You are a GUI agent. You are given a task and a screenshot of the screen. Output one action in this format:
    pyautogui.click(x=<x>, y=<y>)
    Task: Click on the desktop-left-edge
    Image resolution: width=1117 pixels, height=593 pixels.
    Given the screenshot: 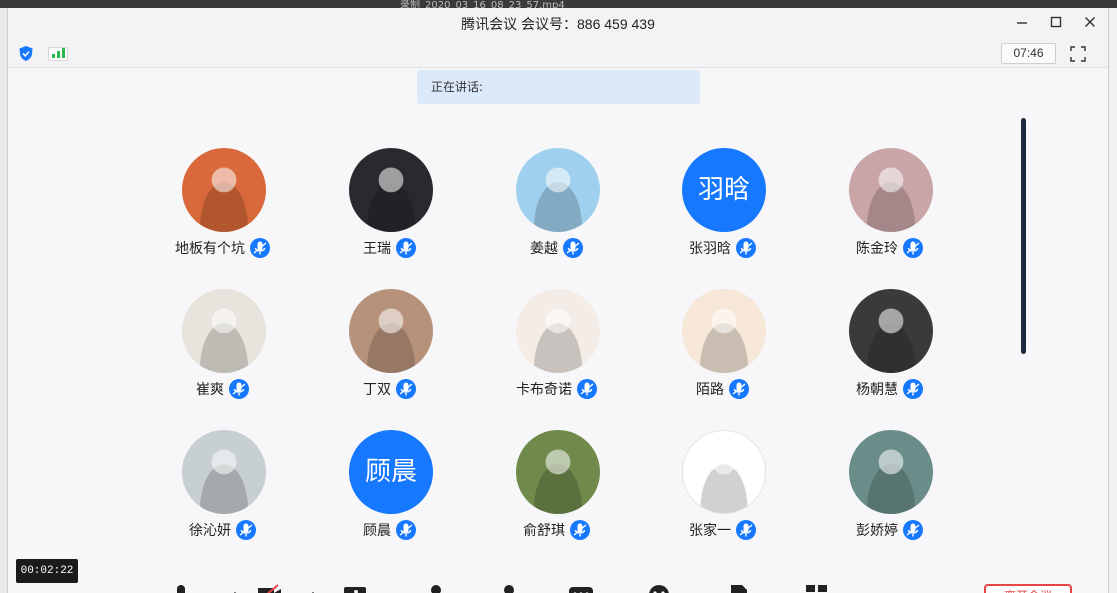 What is the action you would take?
    pyautogui.click(x=4, y=300)
    